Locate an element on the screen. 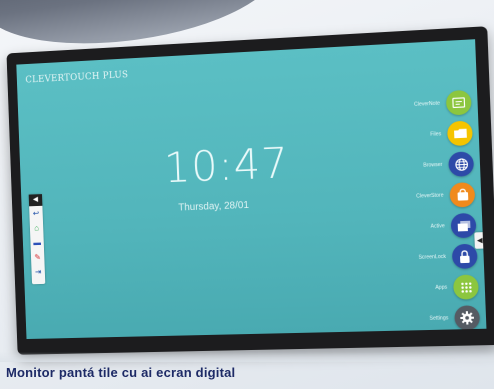 This screenshot has width=494, height=389. side-toolbar: ◀ ↩ ⌂ ▬ ✎ ⇥ is located at coordinates (37, 239).